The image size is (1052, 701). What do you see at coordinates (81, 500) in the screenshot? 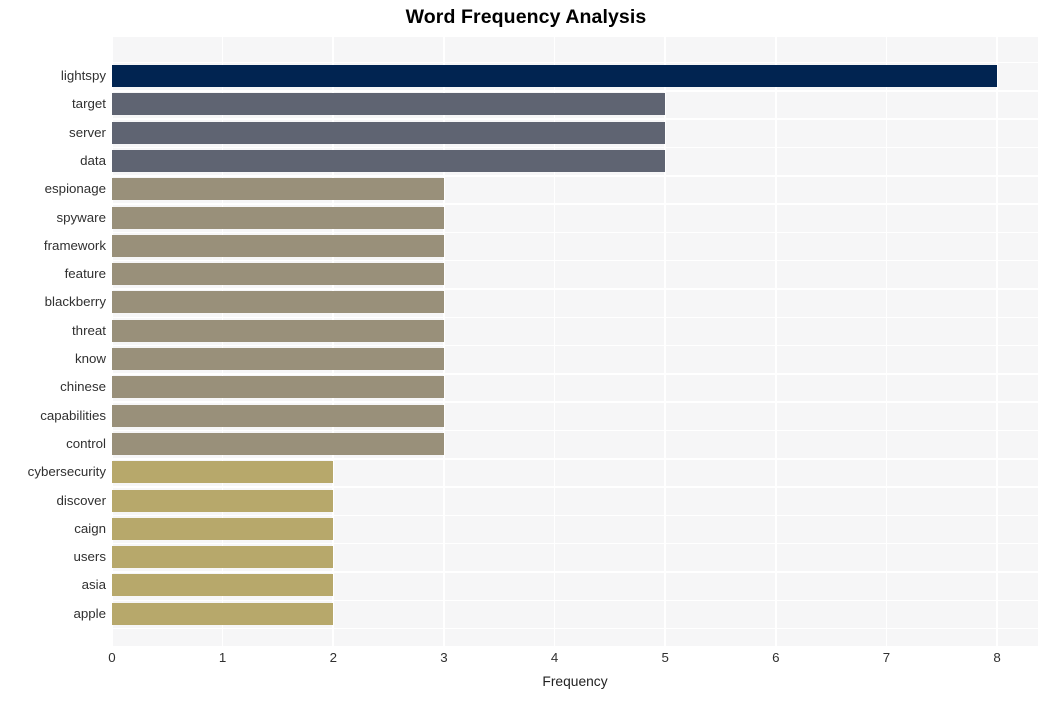
I see `y-tick-label-discover: discover` at bounding box center [81, 500].